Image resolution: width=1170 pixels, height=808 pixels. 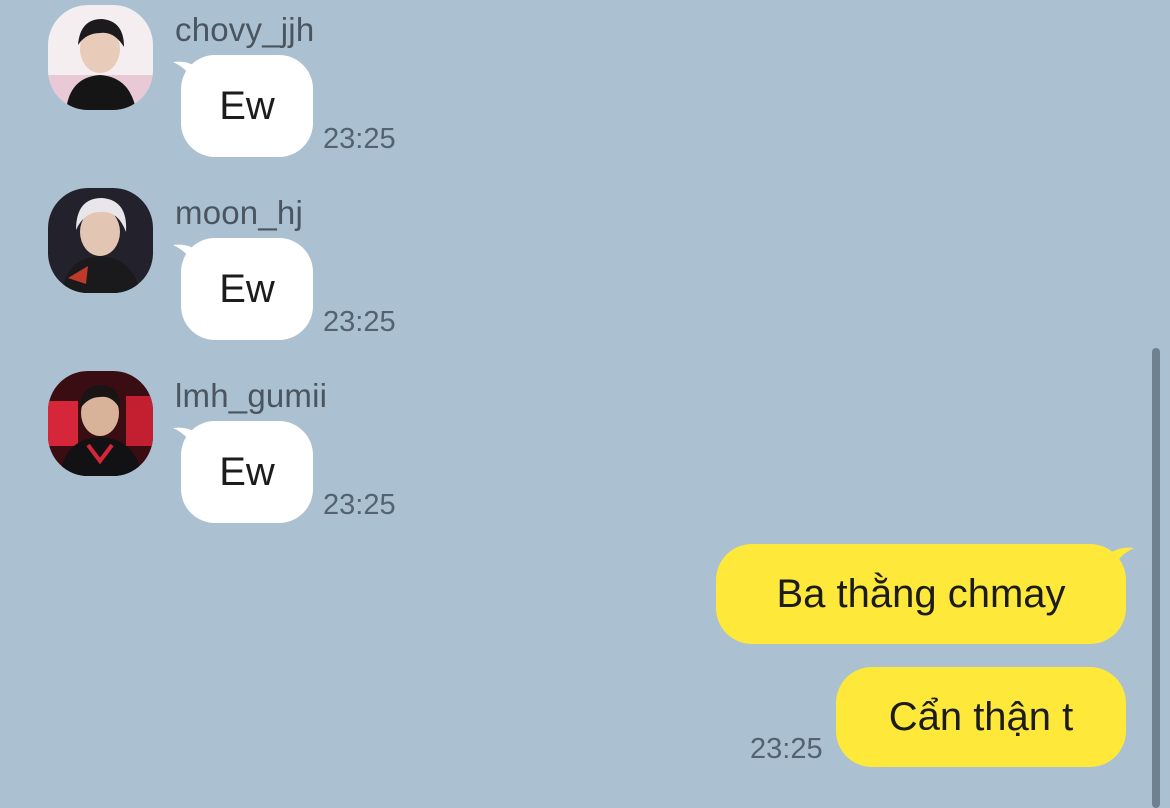 I want to click on sender-name: lmh_gumii, so click(x=251, y=395).